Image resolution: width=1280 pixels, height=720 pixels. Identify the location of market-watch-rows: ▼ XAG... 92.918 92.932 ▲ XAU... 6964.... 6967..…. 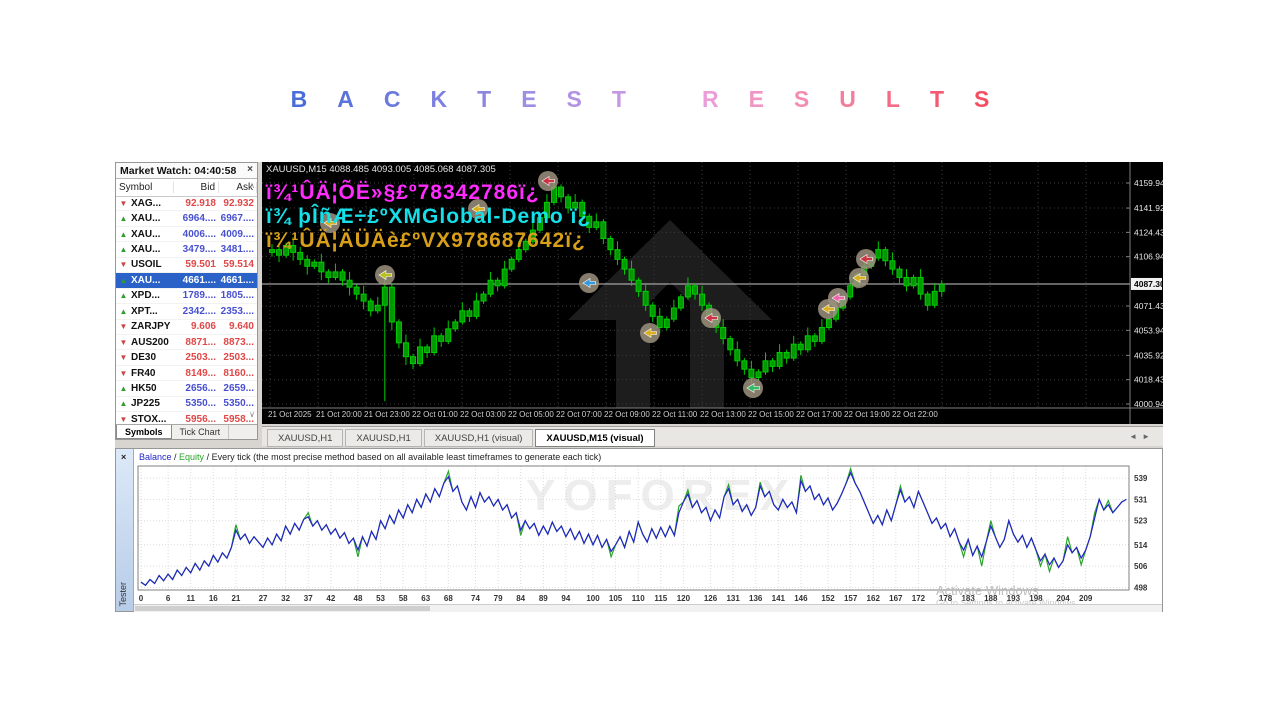
(186, 310).